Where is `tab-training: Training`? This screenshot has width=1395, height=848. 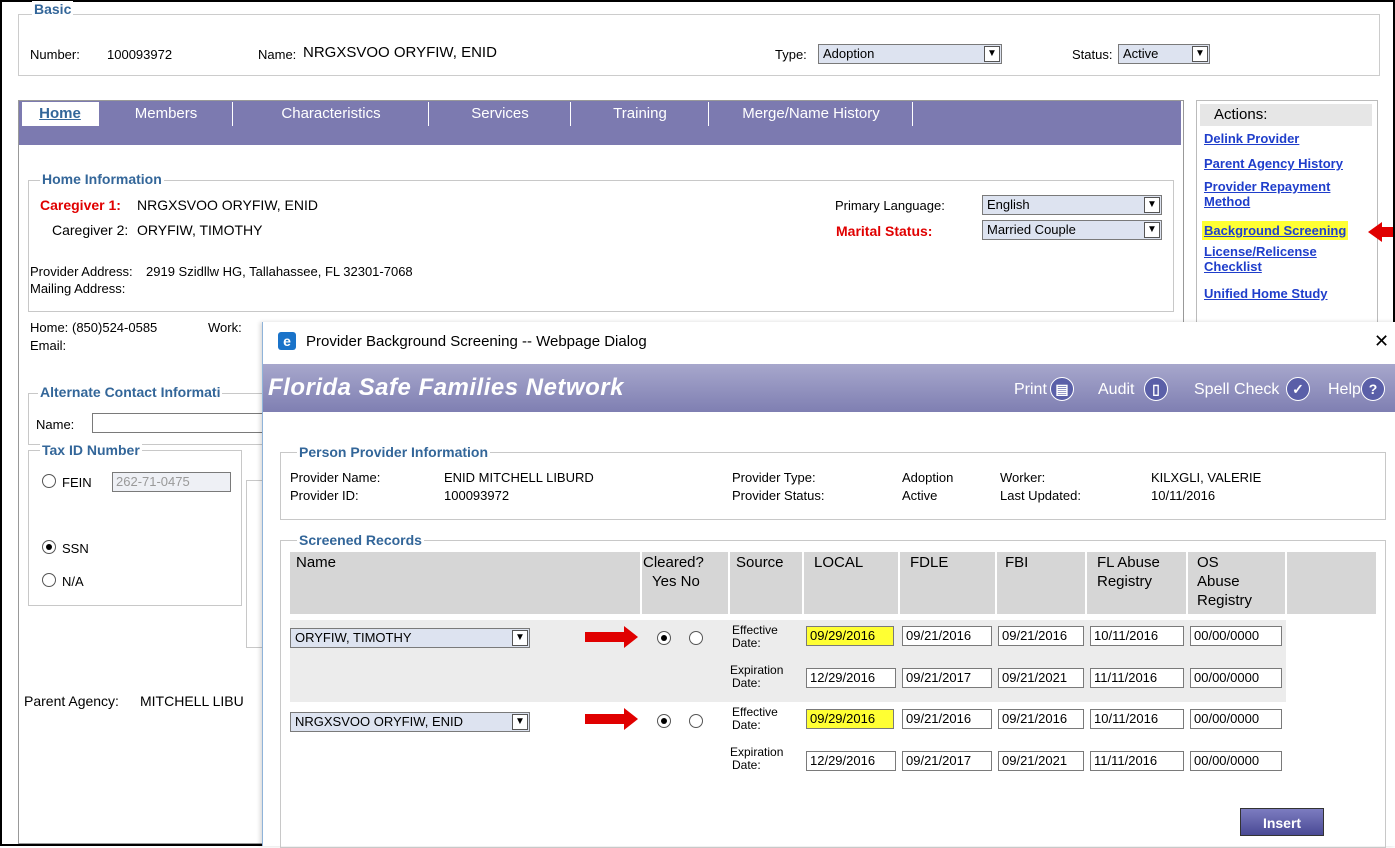
tab-training: Training is located at coordinates (640, 114).